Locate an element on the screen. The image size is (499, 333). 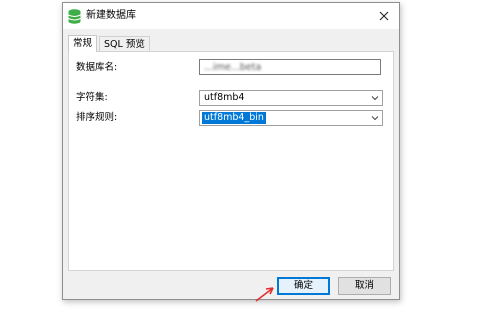
collation-label: 排序规则: is located at coordinates (97, 117).